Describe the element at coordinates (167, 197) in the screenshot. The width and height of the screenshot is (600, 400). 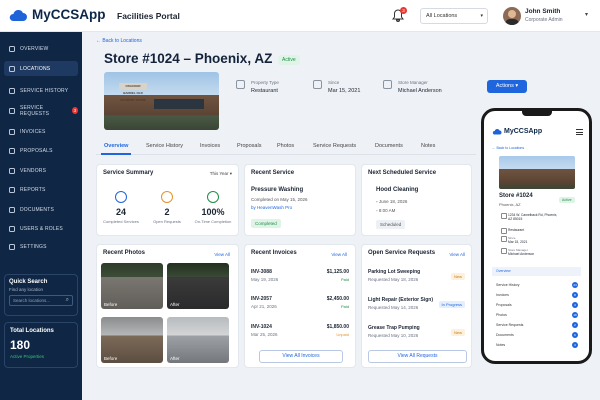
I see `clock-icon` at that location.